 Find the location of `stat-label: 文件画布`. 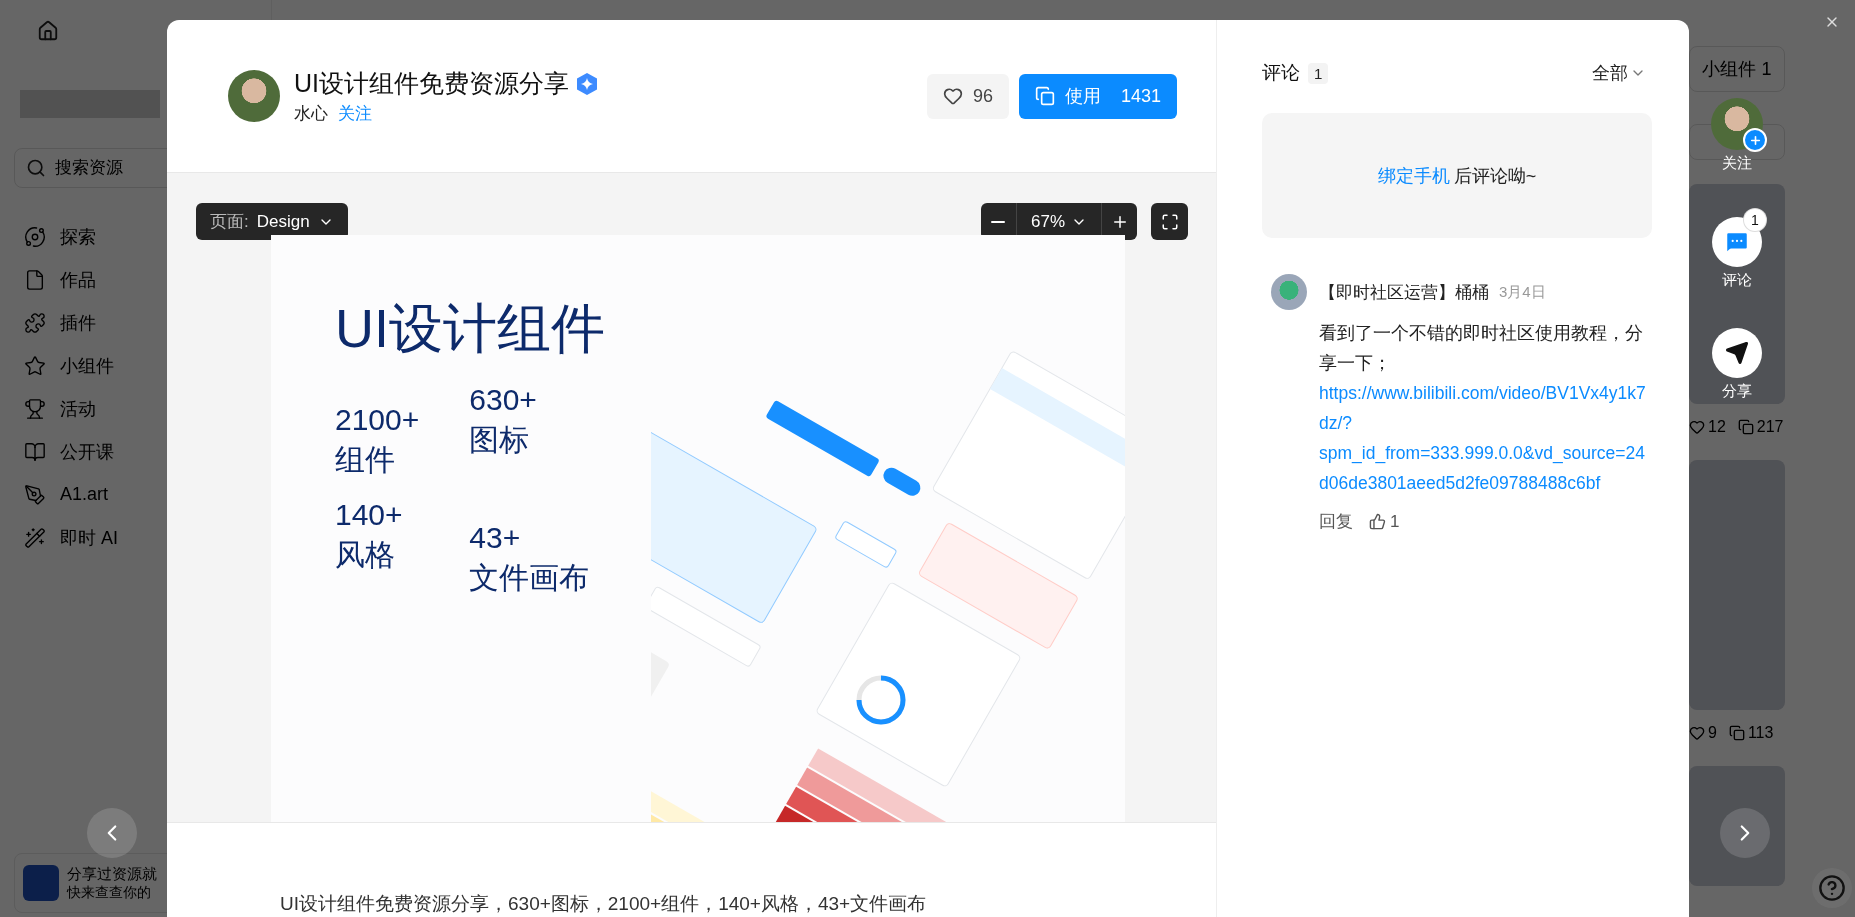

stat-label: 文件画布 is located at coordinates (529, 578).